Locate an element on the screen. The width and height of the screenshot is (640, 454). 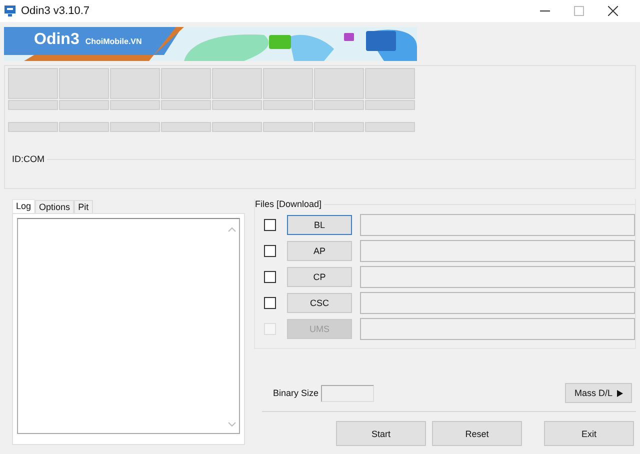
file-button: CSC is located at coordinates (319, 303).